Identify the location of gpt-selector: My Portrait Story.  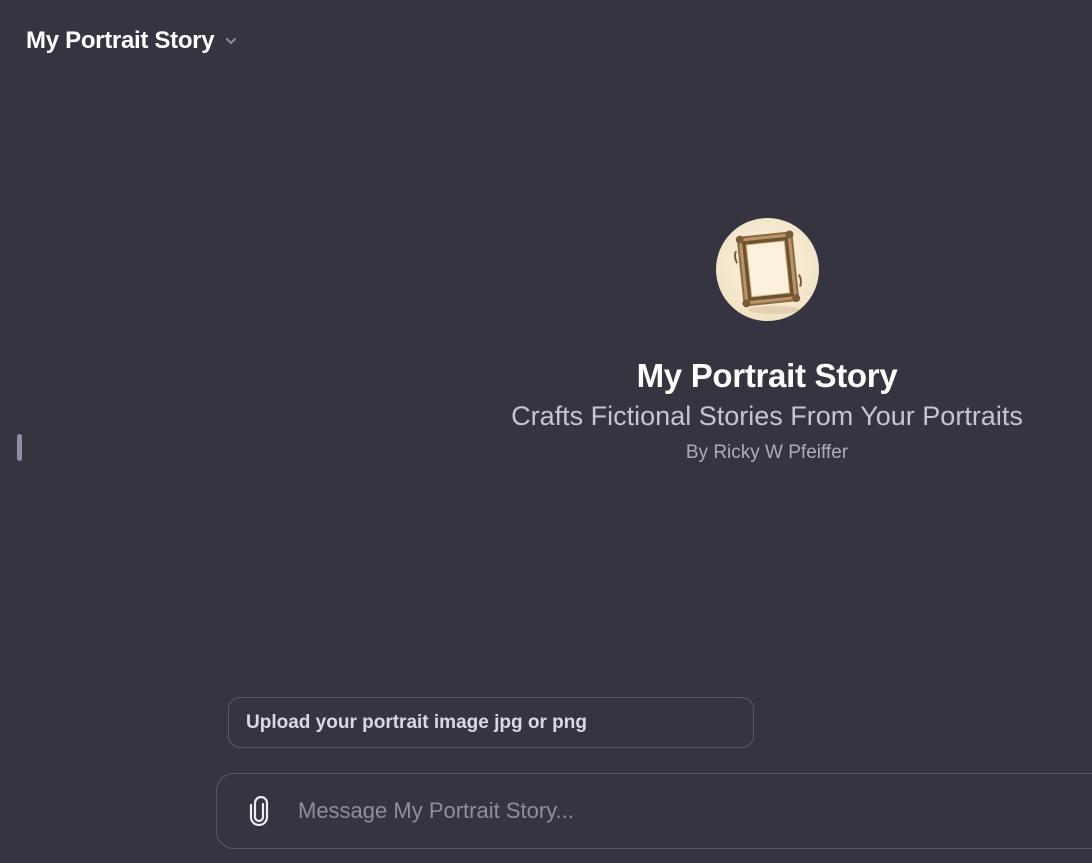
(133, 41).